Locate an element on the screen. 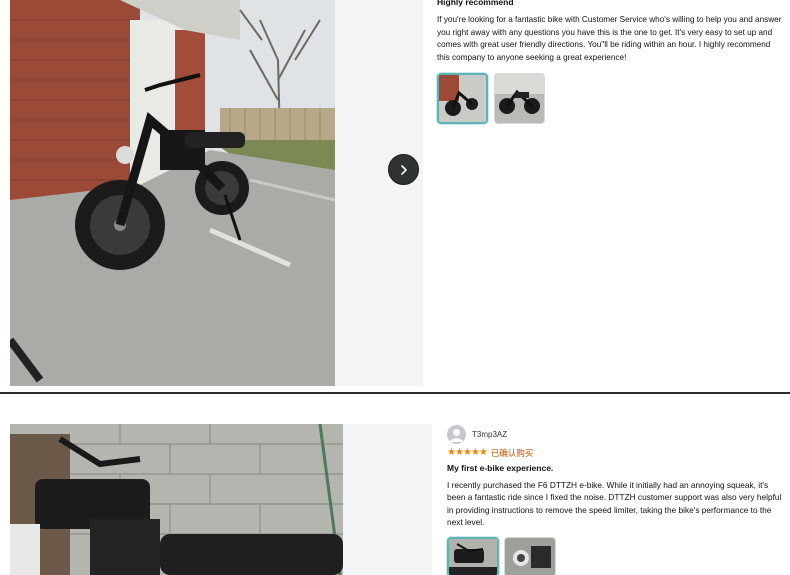 The image size is (790, 575). chevron-right-icon is located at coordinates (403, 169).